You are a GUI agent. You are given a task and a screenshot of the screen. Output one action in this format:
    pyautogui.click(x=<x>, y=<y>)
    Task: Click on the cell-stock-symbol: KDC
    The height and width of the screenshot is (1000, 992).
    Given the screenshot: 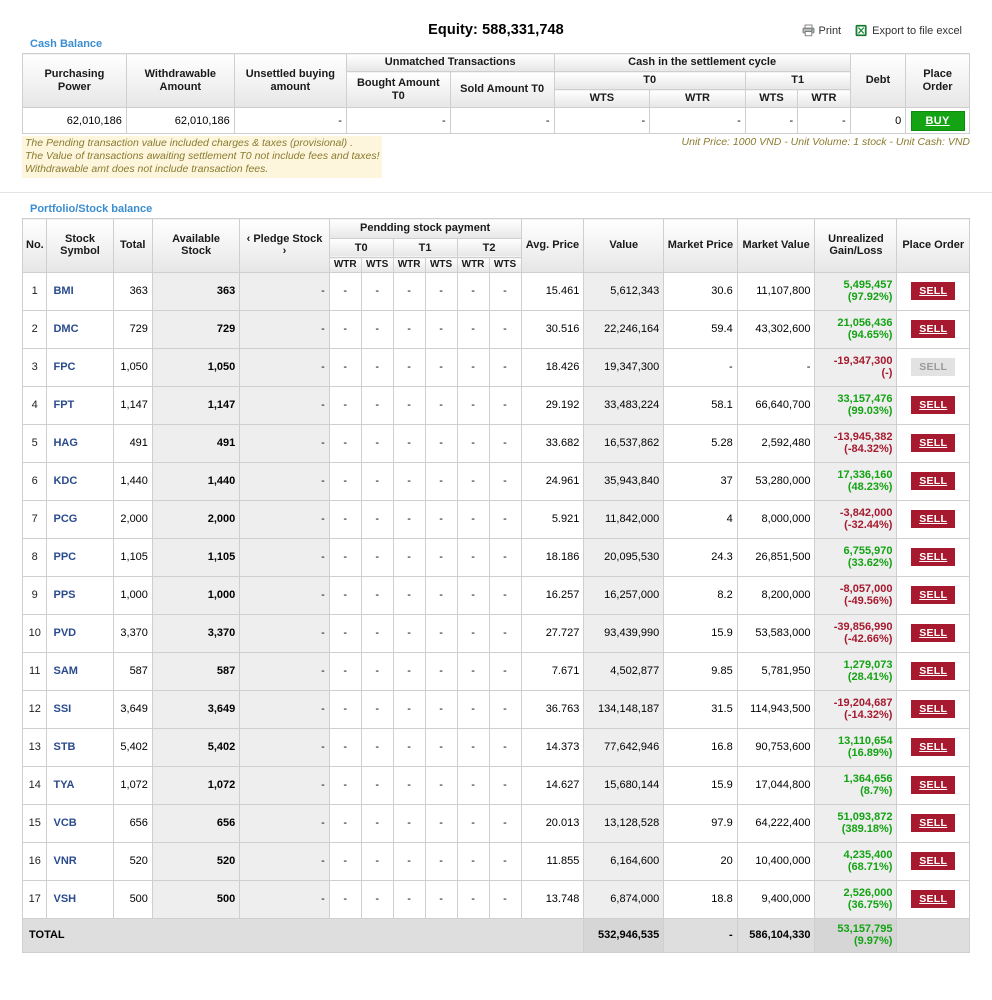 What is the action you would take?
    pyautogui.click(x=80, y=481)
    